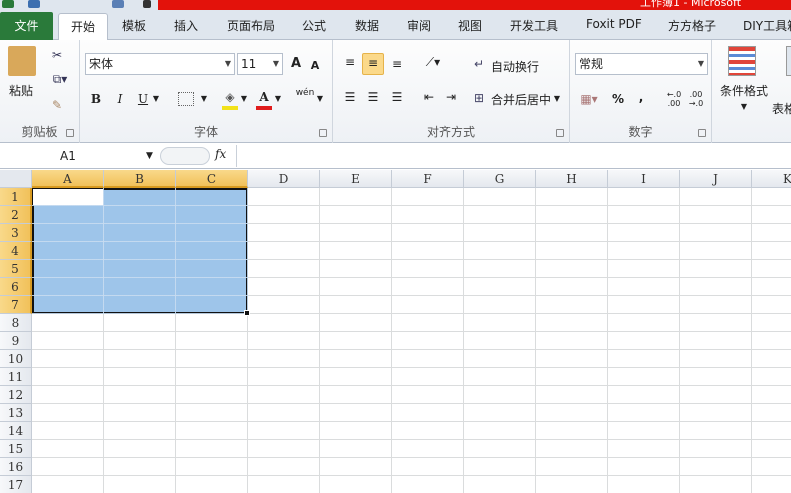 The image size is (791, 493). I want to click on paste-icon, so click(22, 61).